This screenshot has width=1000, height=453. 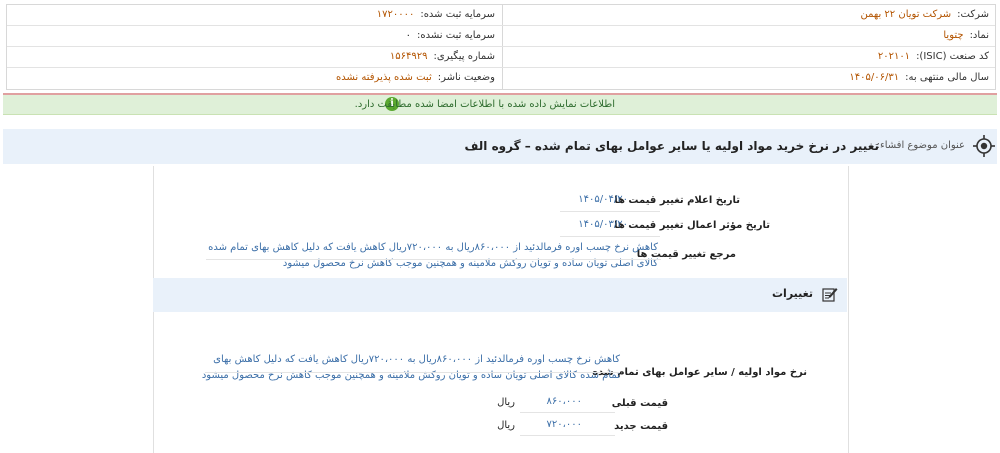 What do you see at coordinates (464, 56) in the screenshot?
I see `tracking-label: شماره پیگیری:` at bounding box center [464, 56].